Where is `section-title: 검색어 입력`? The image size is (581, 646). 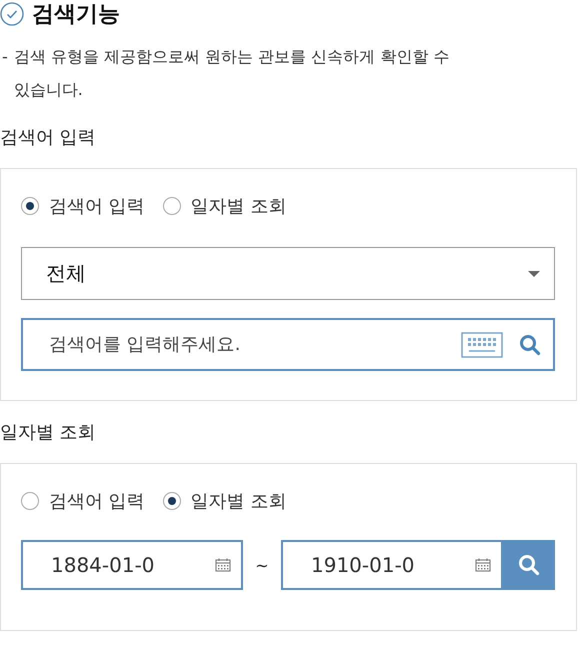 section-title: 검색어 입력 is located at coordinates (48, 138).